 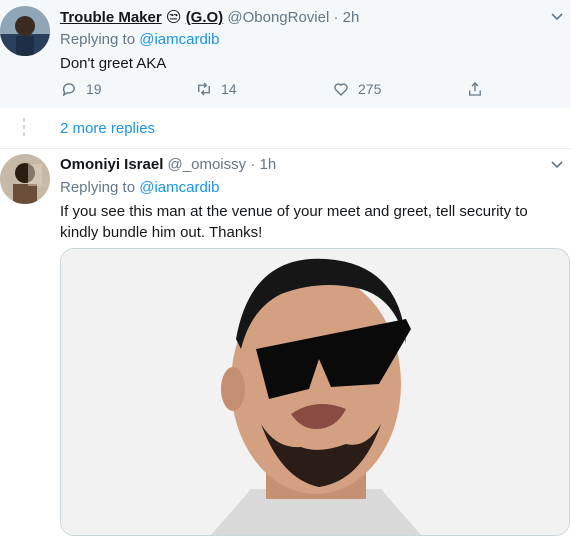 I want to click on like-button: 275, so click(x=356, y=89).